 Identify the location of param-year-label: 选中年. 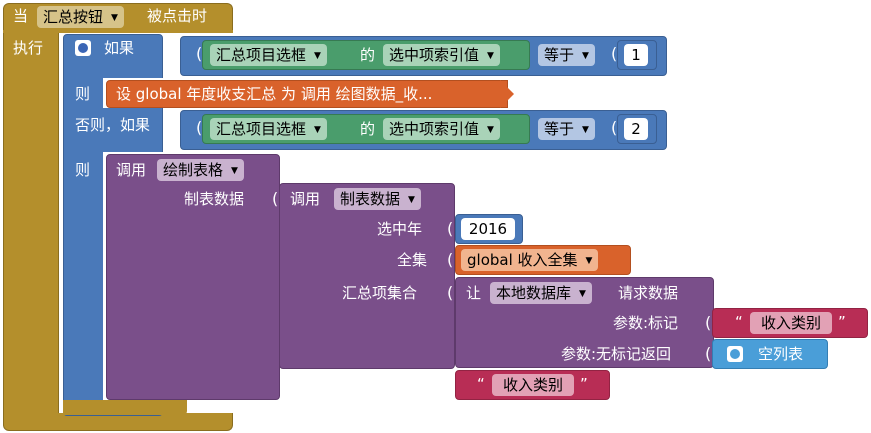
(400, 229).